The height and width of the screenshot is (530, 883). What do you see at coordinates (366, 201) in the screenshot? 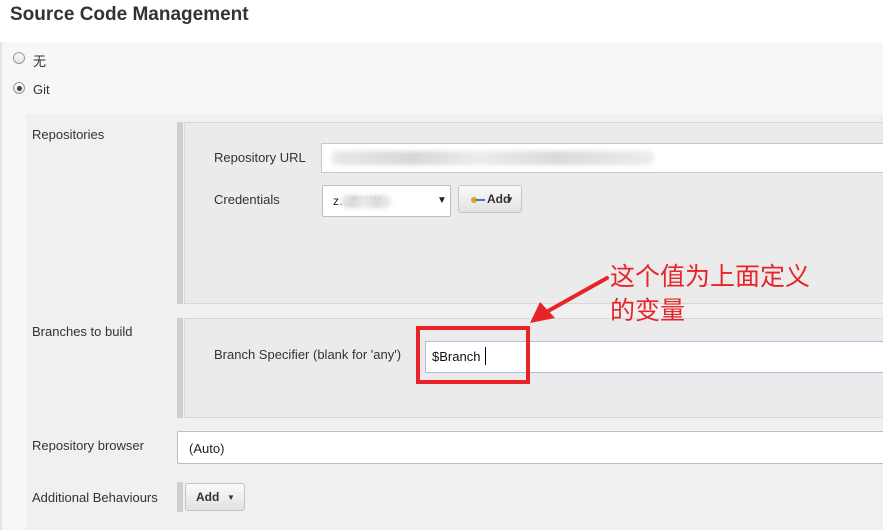
I see `redacted-credential` at bounding box center [366, 201].